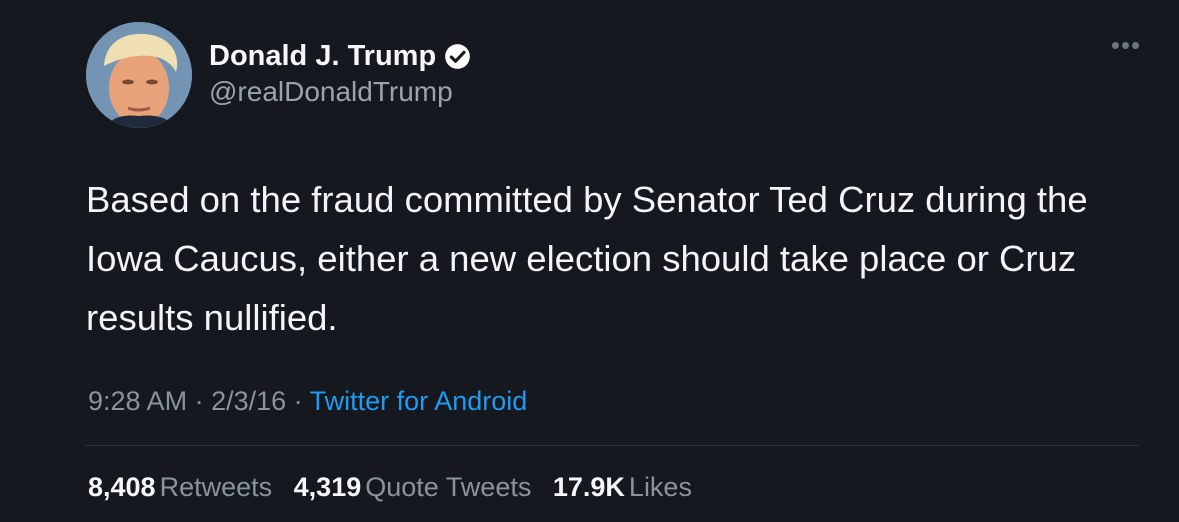 This screenshot has width=1179, height=522. What do you see at coordinates (327, 487) in the screenshot?
I see `quote-tweets-count: 4,319` at bounding box center [327, 487].